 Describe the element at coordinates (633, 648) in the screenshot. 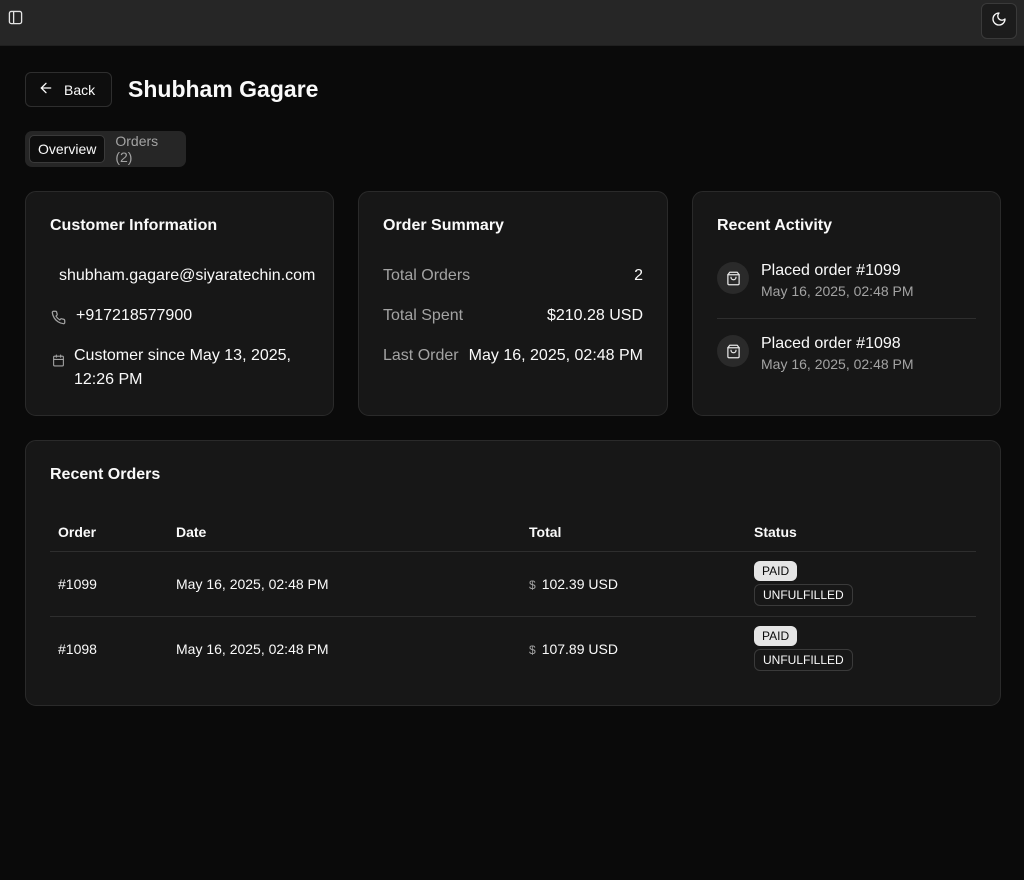

I see `order-total-cell: $107.89 USD` at that location.